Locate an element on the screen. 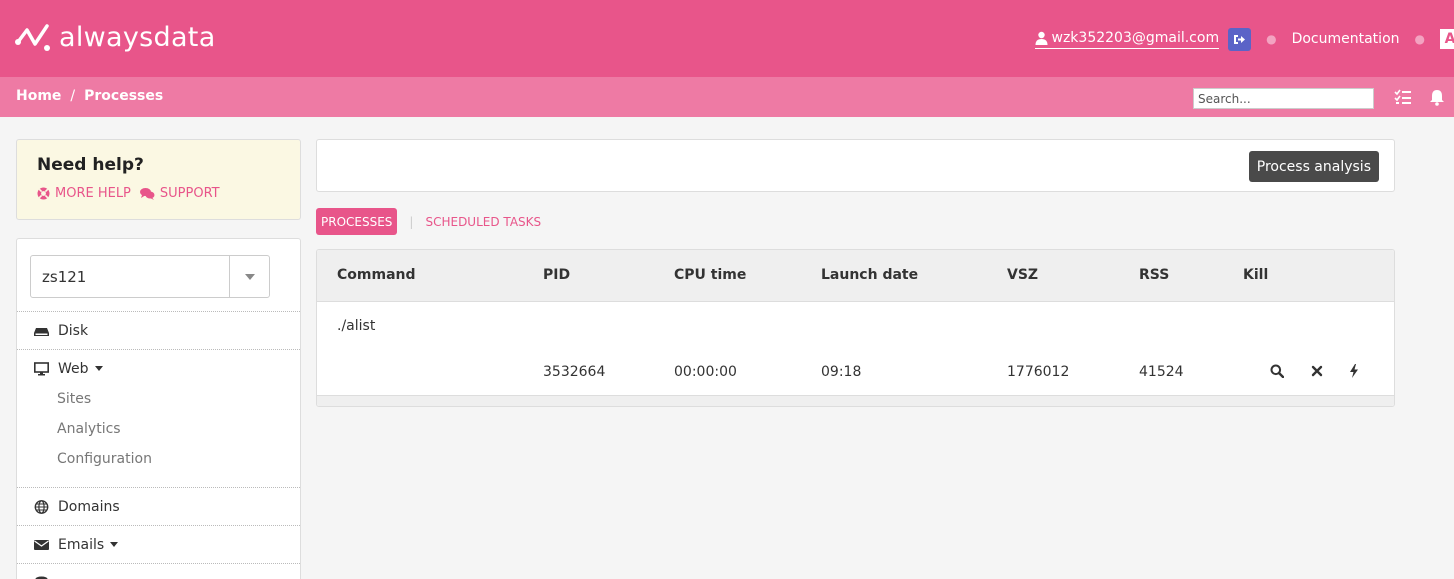 The width and height of the screenshot is (1454, 579). sidebar-subitem-configuration: Configuration is located at coordinates (104, 459).